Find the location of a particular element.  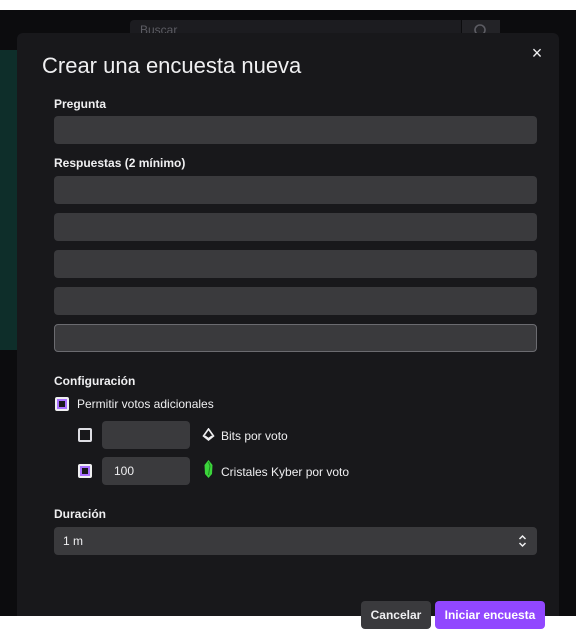

bits-icon is located at coordinates (208, 435).